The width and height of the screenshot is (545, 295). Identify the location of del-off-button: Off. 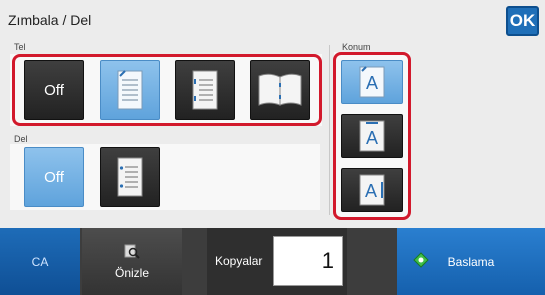
(54, 177).